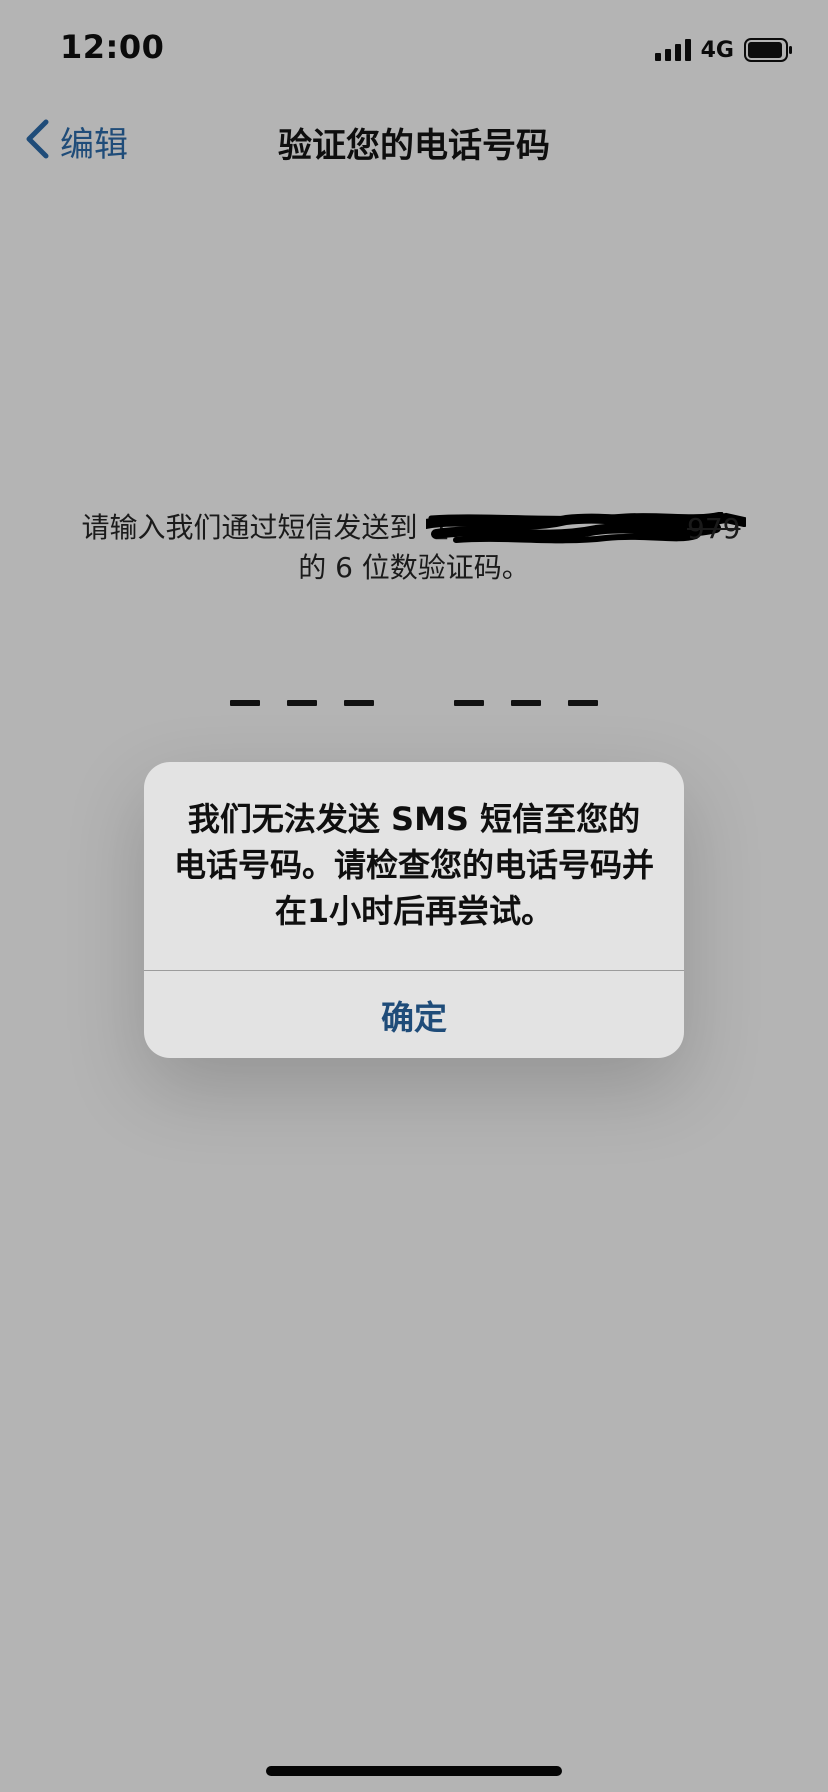 The image size is (828, 1792). I want to click on instruction-line-2: 的 6 位数验证码。, so click(414, 567).